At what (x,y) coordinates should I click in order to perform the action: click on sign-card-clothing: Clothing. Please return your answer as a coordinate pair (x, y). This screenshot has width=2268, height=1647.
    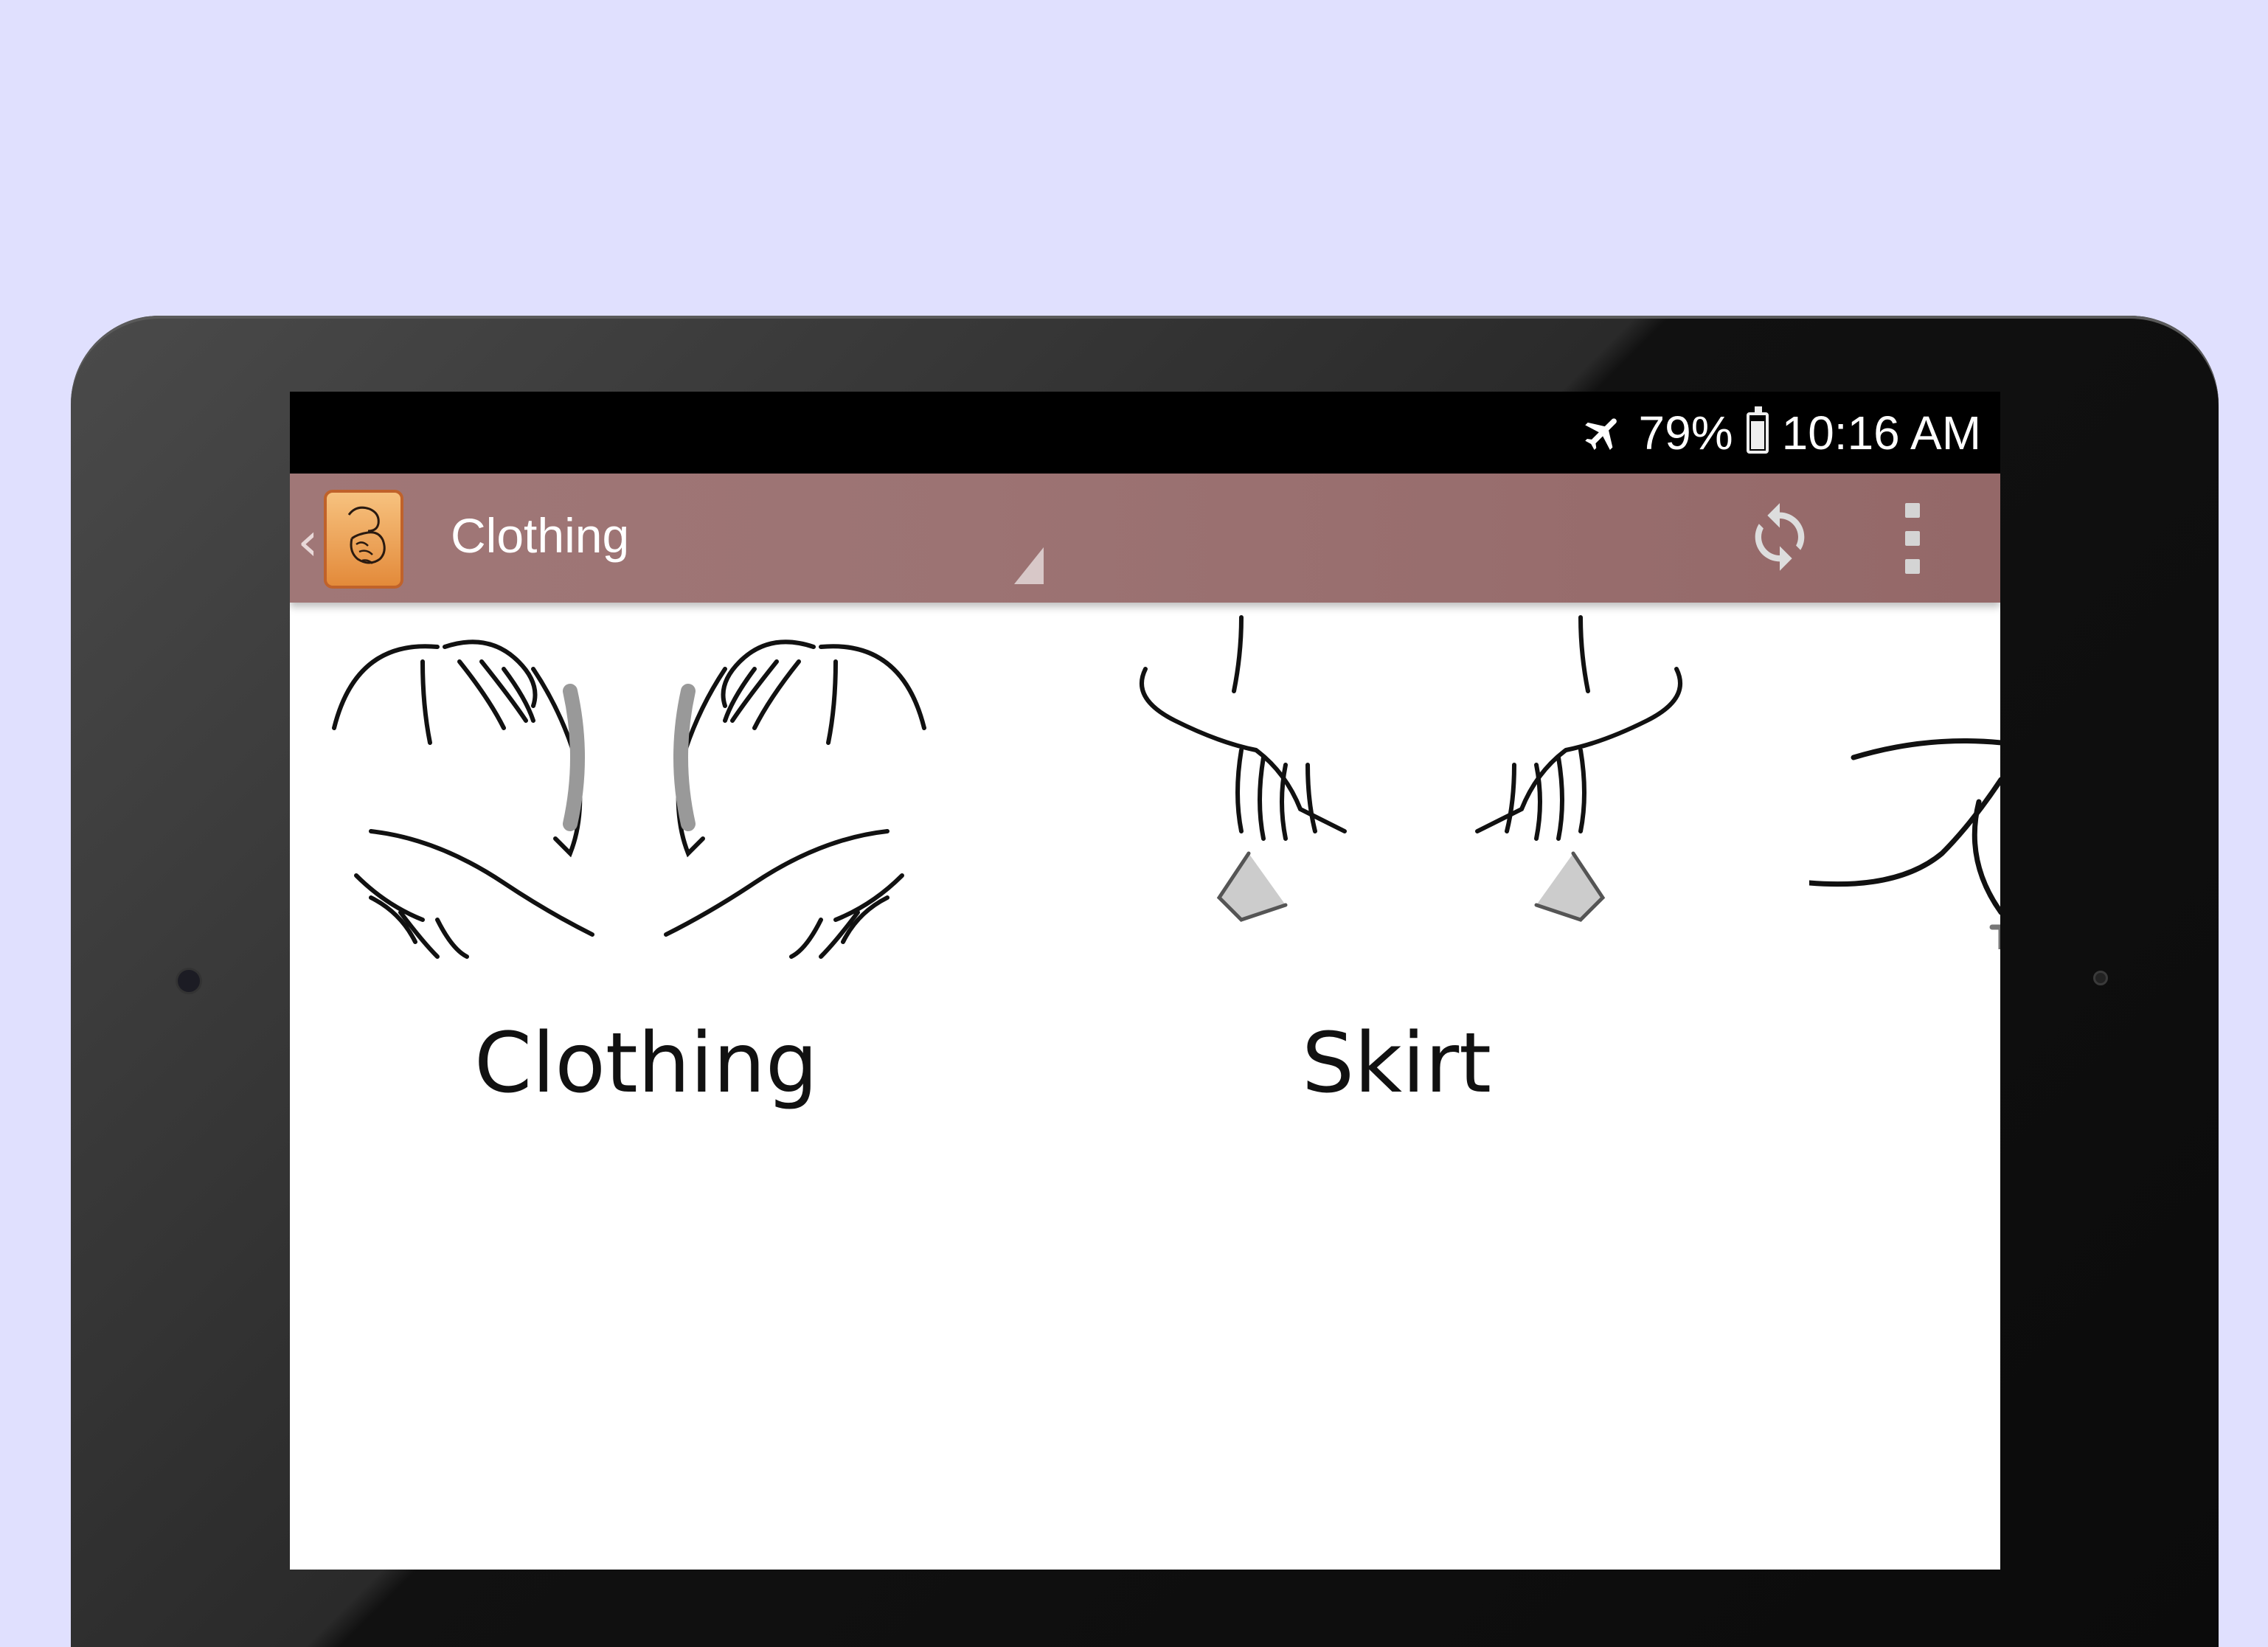
    Looking at the image, I should click on (659, 898).